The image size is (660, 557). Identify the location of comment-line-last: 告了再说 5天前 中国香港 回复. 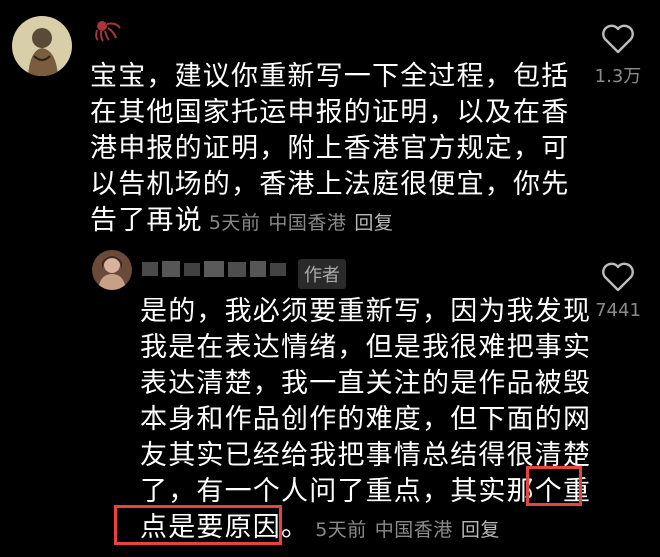
(329, 221).